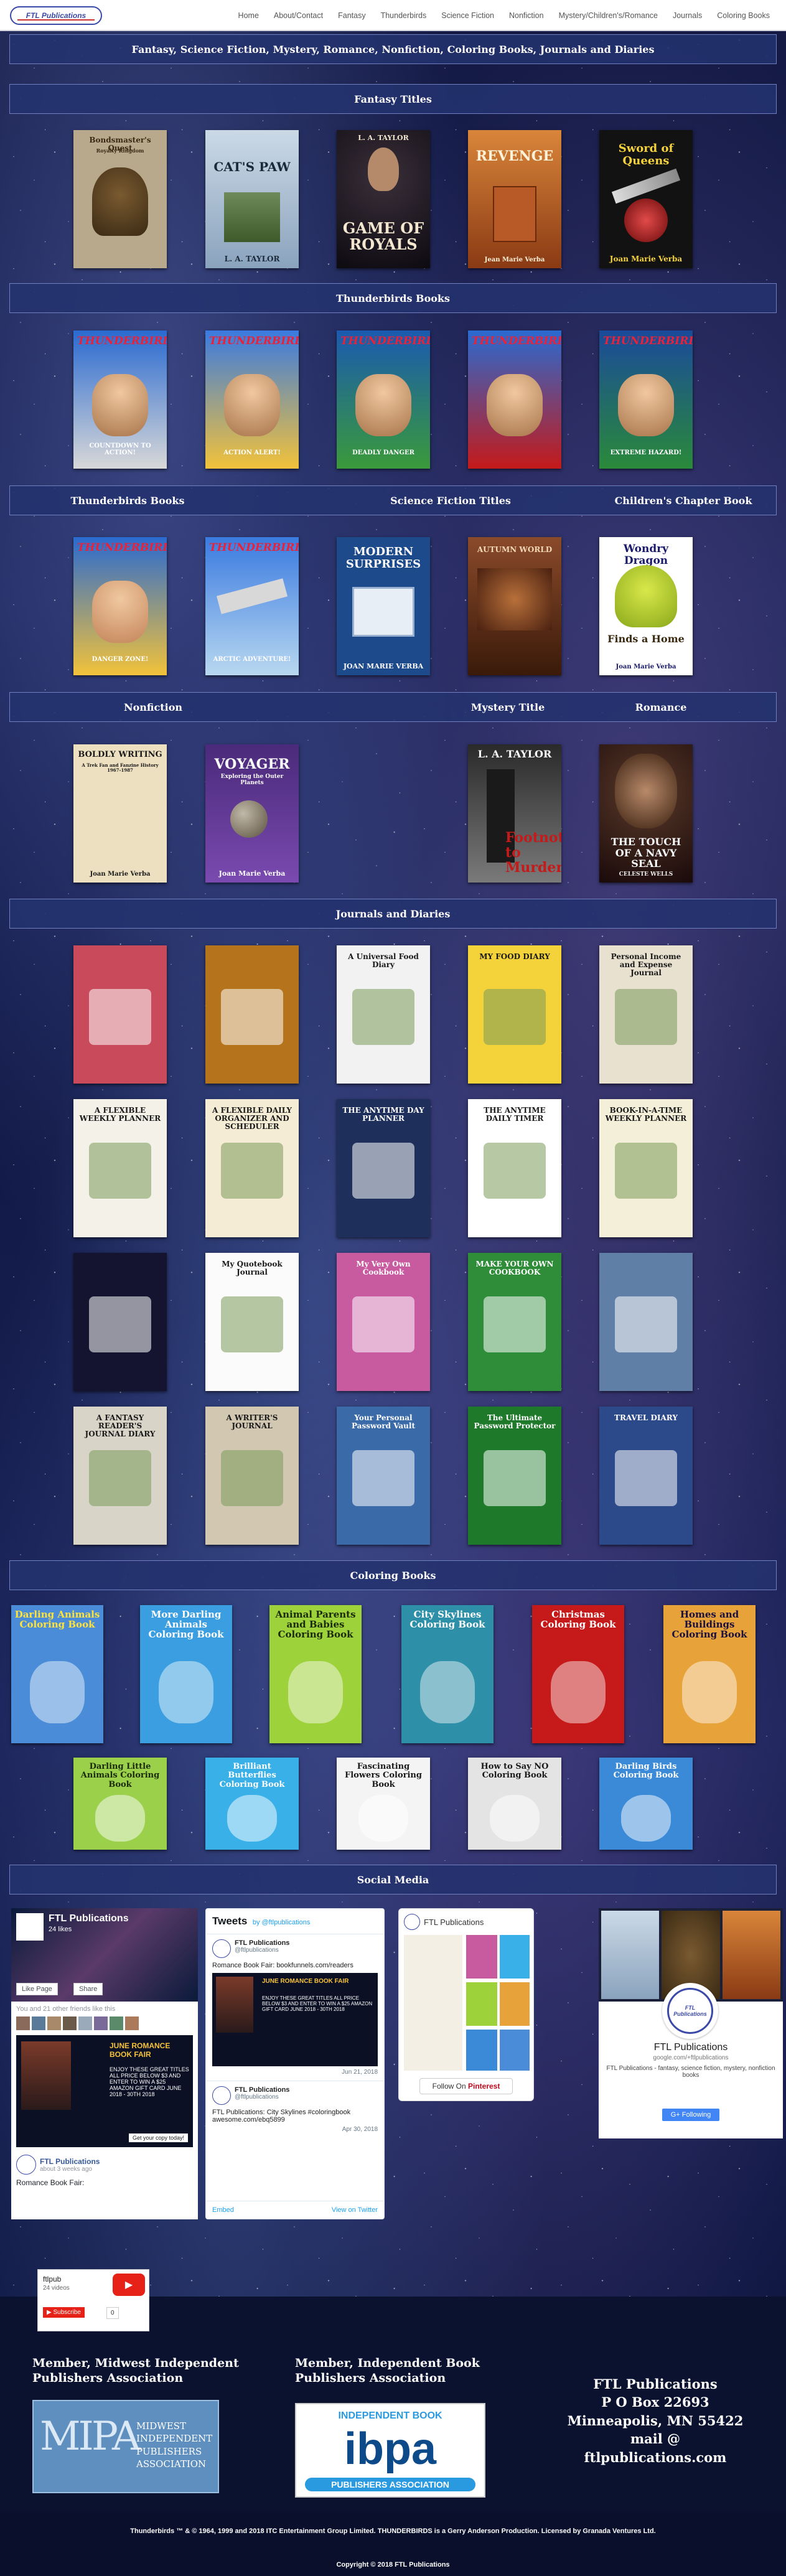 The height and width of the screenshot is (2576, 786). I want to click on tweet-date: Jun 21, 2018, so click(295, 2072).